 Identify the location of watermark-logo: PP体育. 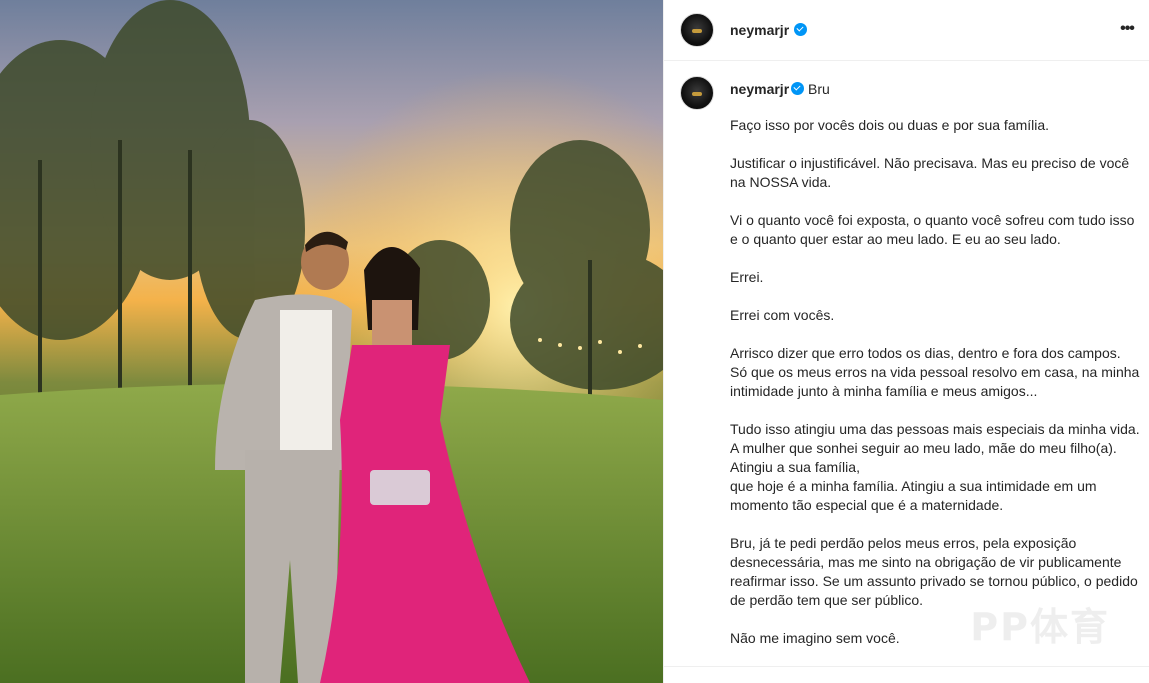
(1040, 627).